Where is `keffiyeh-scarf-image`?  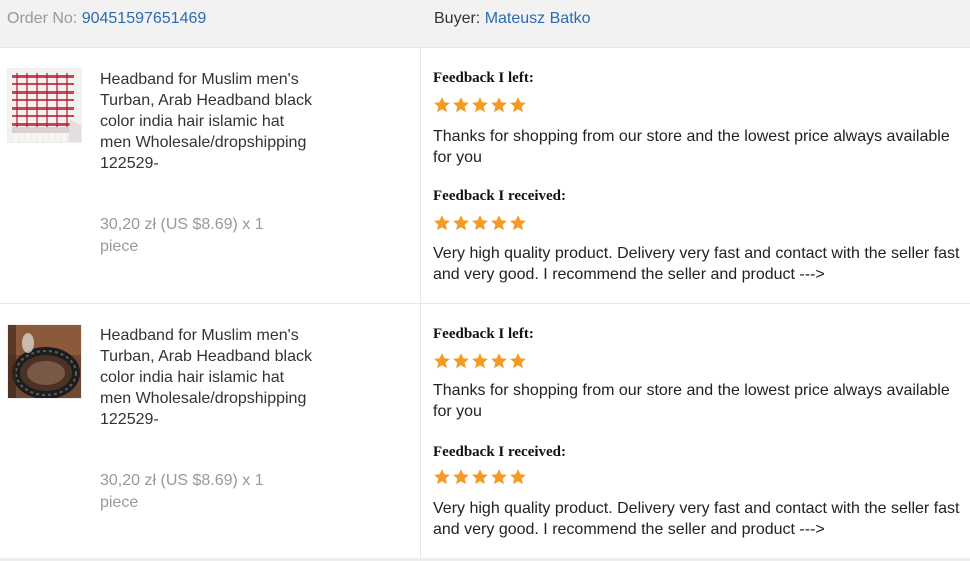
keffiyeh-scarf-image is located at coordinates (44, 105).